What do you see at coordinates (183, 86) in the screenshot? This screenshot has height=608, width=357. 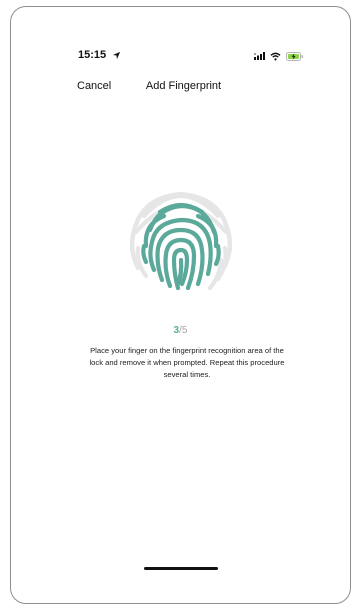 I see `page-title: Add Fingerprint` at bounding box center [183, 86].